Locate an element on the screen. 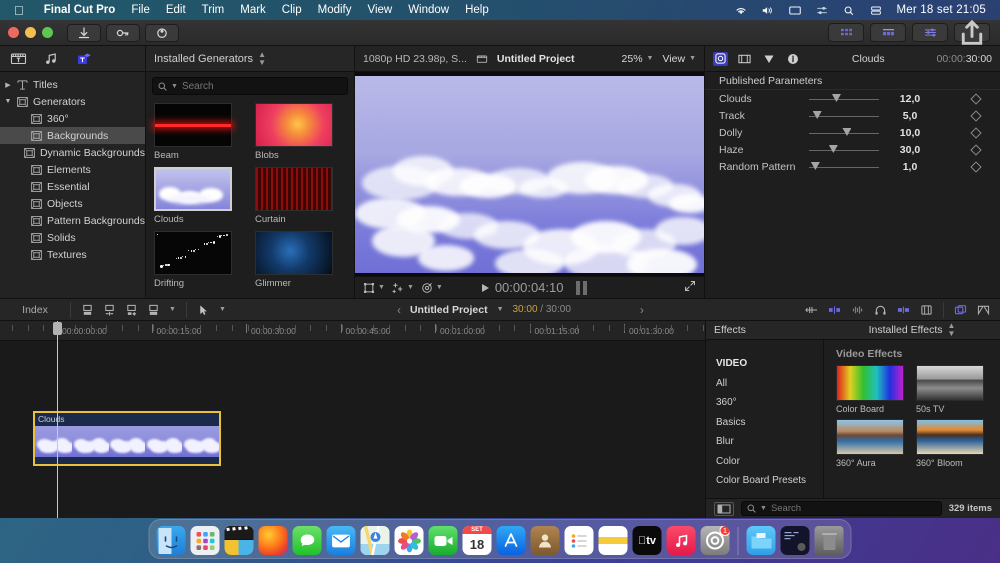  control-center-icon is located at coordinates (822, 10).